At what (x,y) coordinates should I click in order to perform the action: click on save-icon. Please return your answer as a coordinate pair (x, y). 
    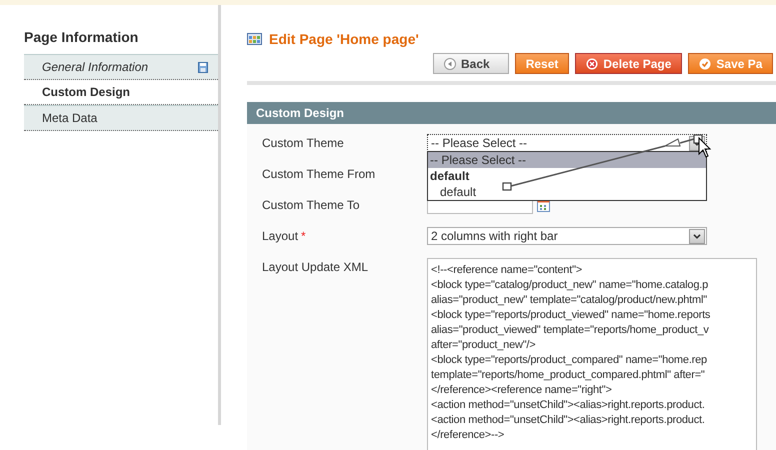
    Looking at the image, I should click on (203, 67).